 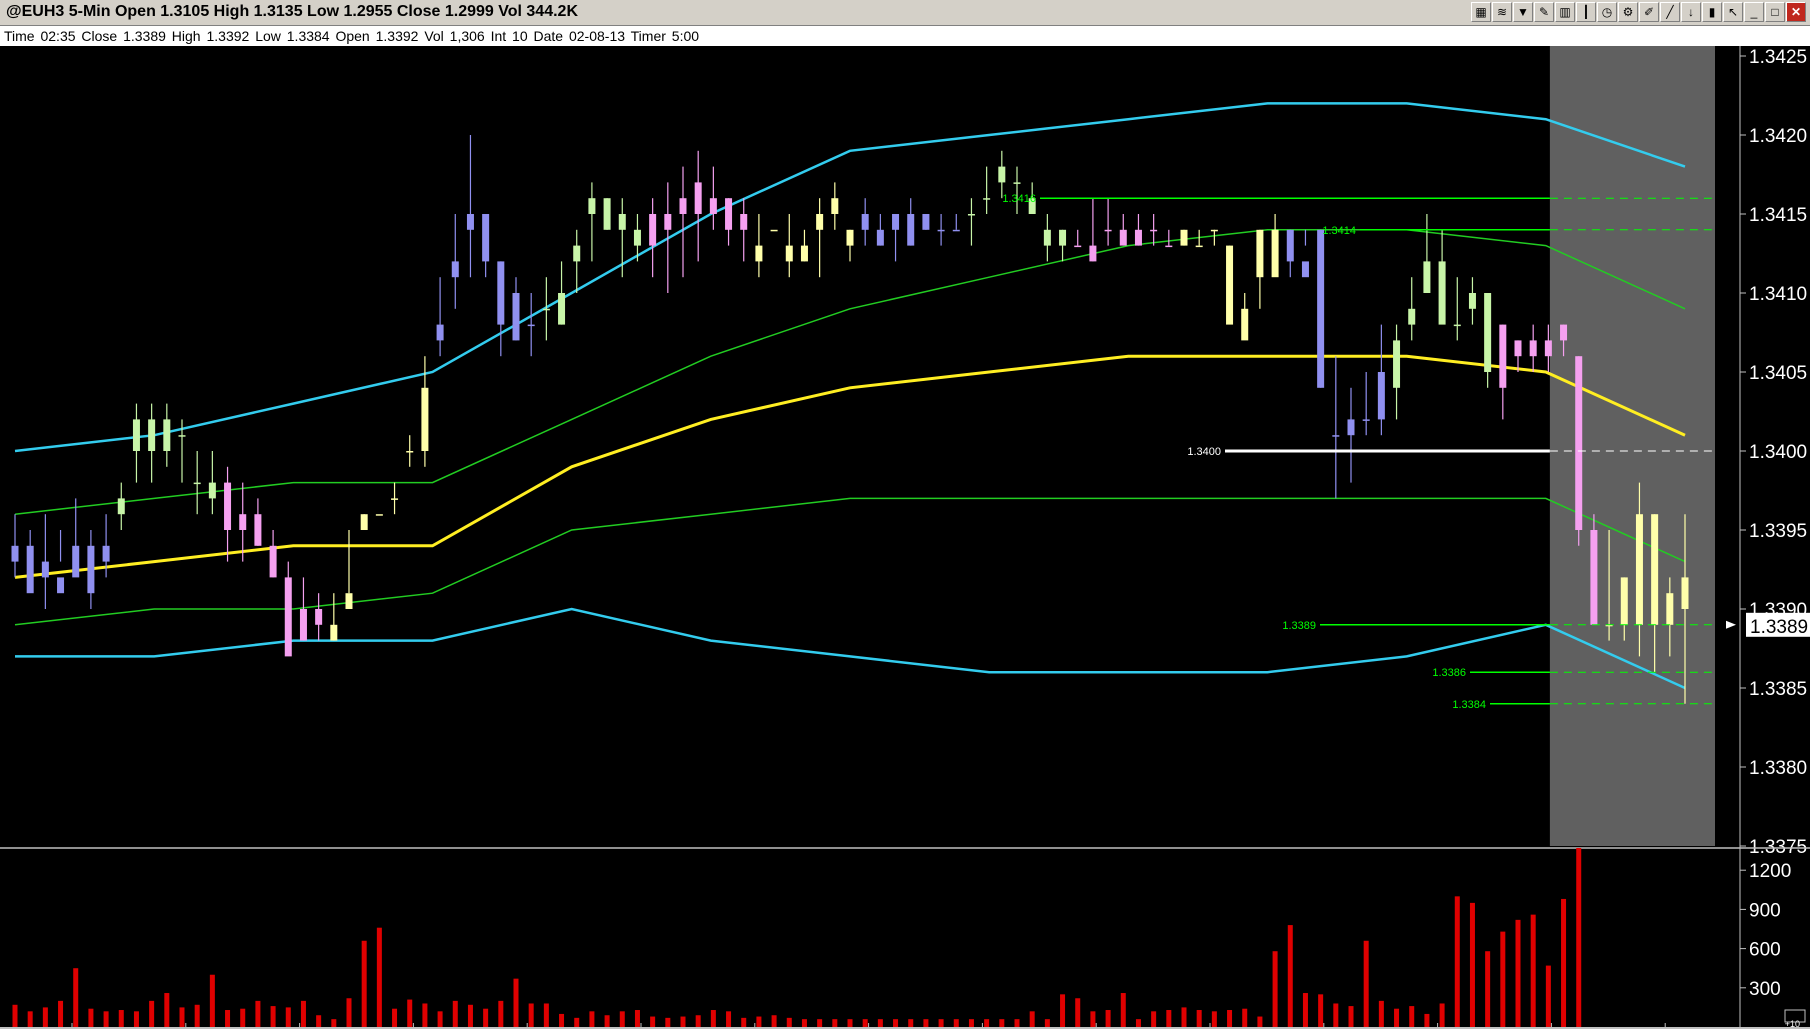 I want to click on indicator-icon: ▼, so click(x=1523, y=12).